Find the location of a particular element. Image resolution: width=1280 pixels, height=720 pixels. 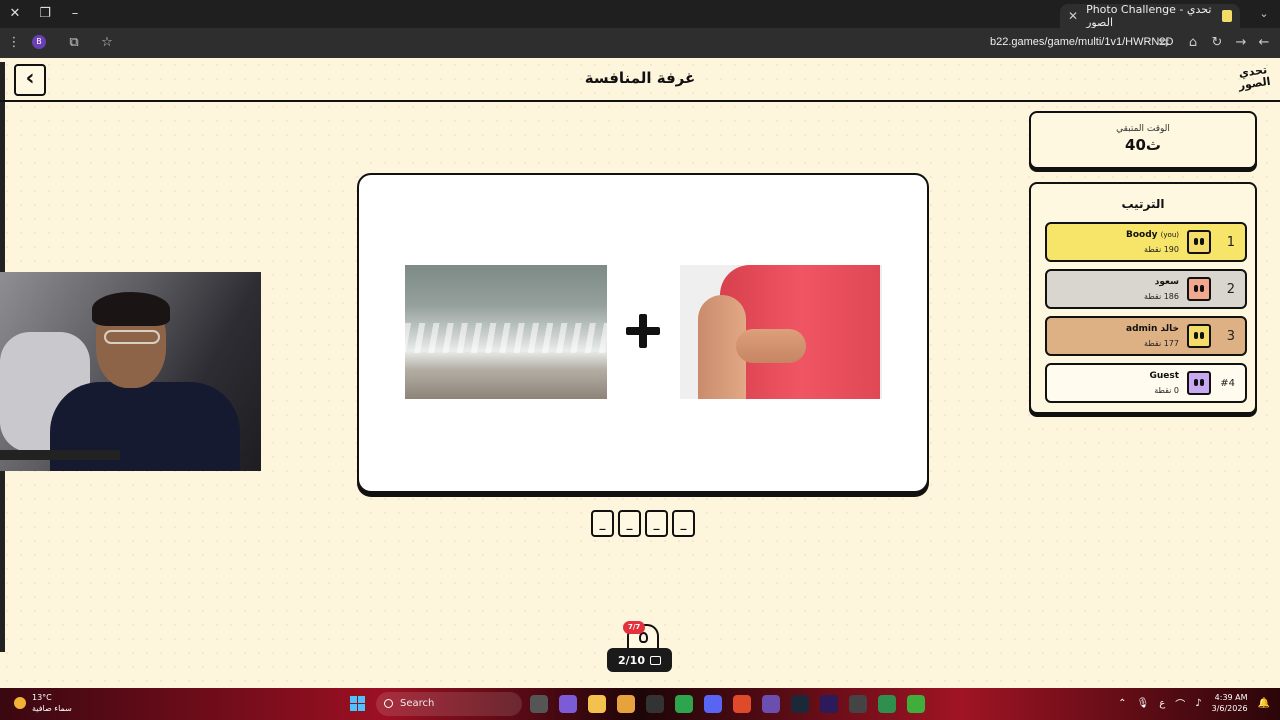

forward-icon: → is located at coordinates (1241, 43).